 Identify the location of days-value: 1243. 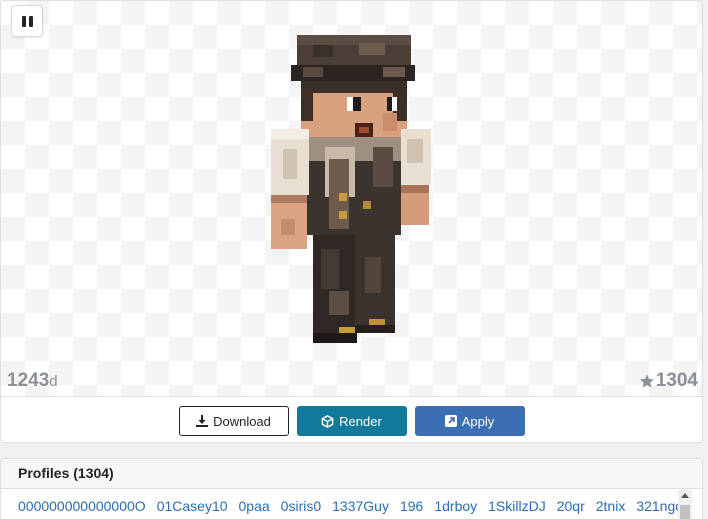
(28, 380).